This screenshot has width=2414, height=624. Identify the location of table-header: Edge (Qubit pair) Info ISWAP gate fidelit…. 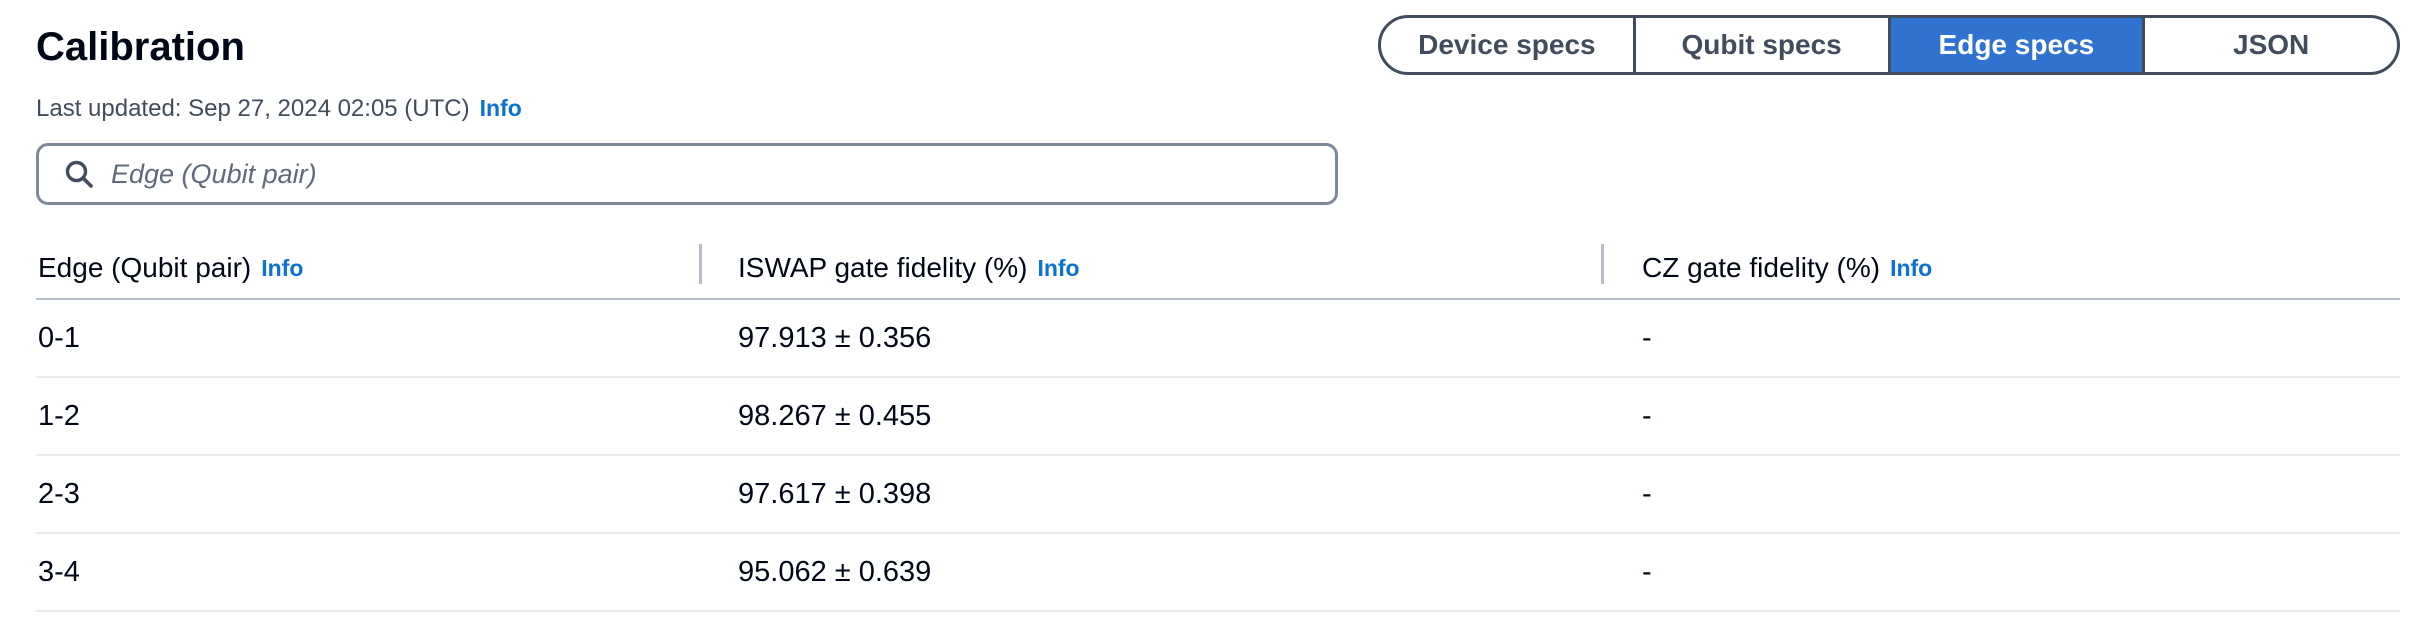
(1218, 269).